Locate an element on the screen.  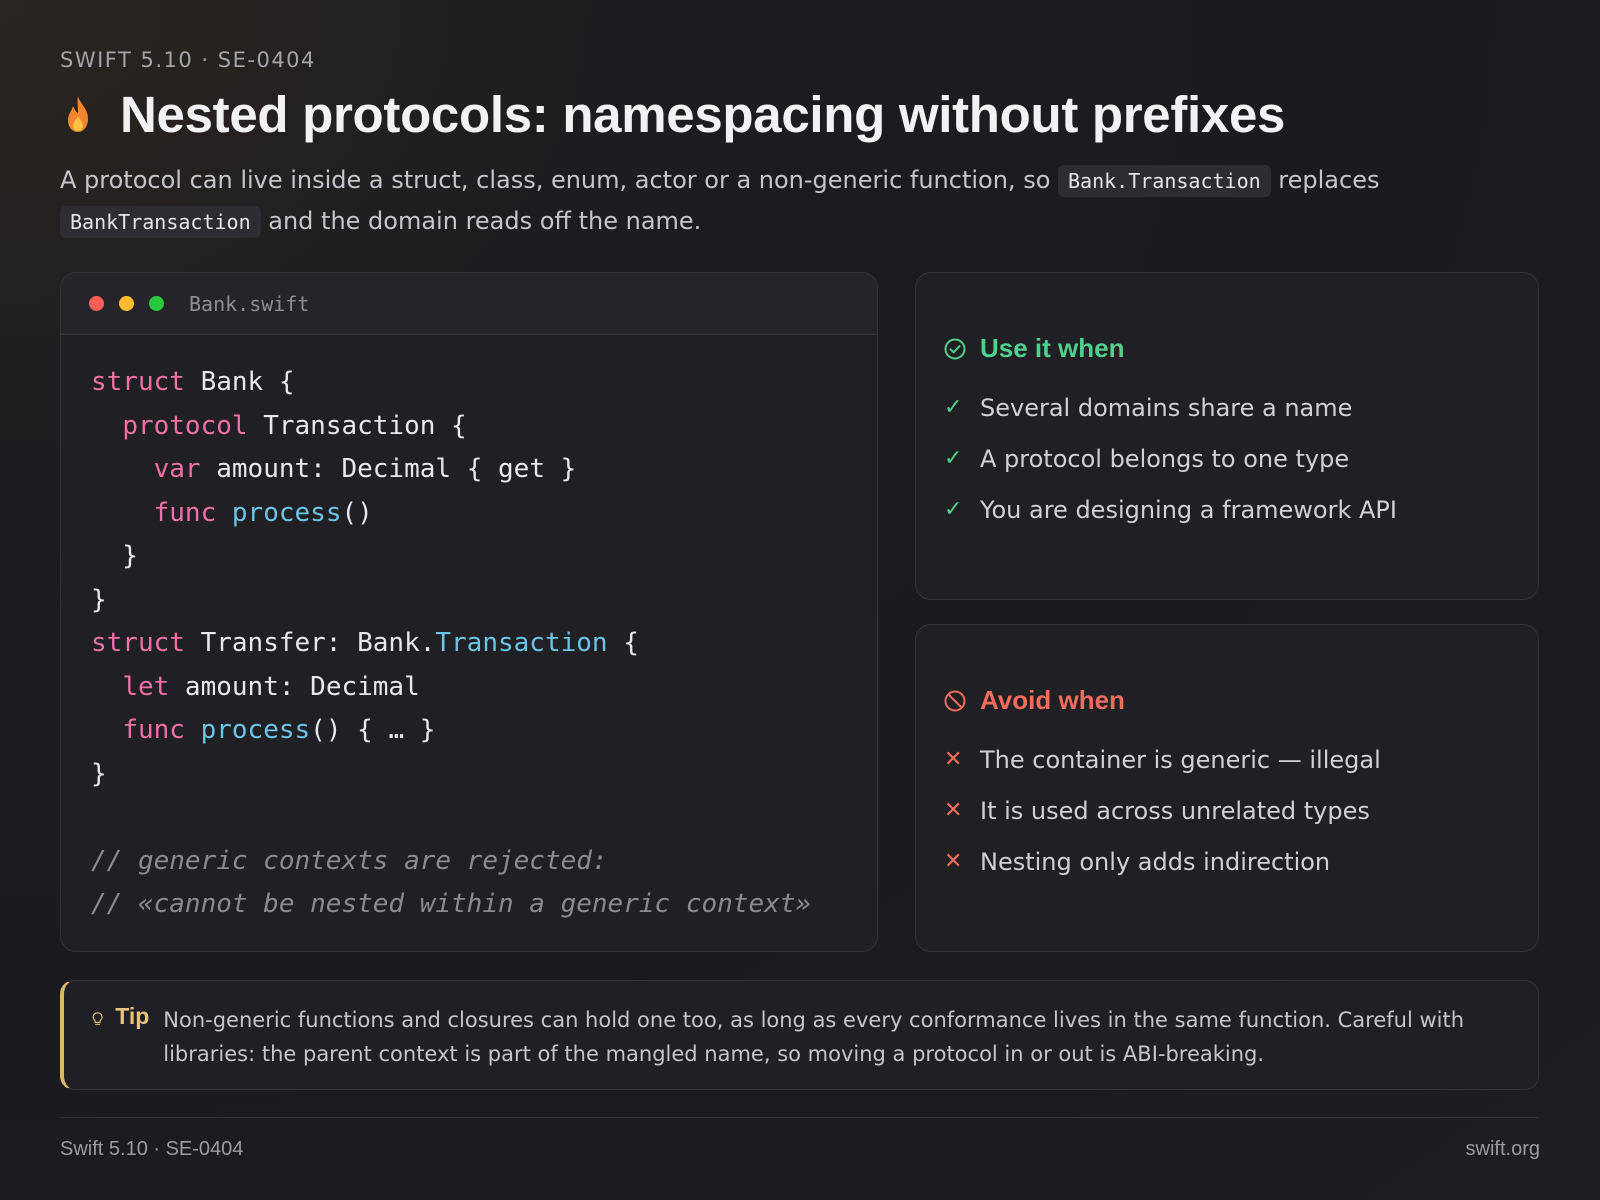
check-circle-icon is located at coordinates (955, 348).